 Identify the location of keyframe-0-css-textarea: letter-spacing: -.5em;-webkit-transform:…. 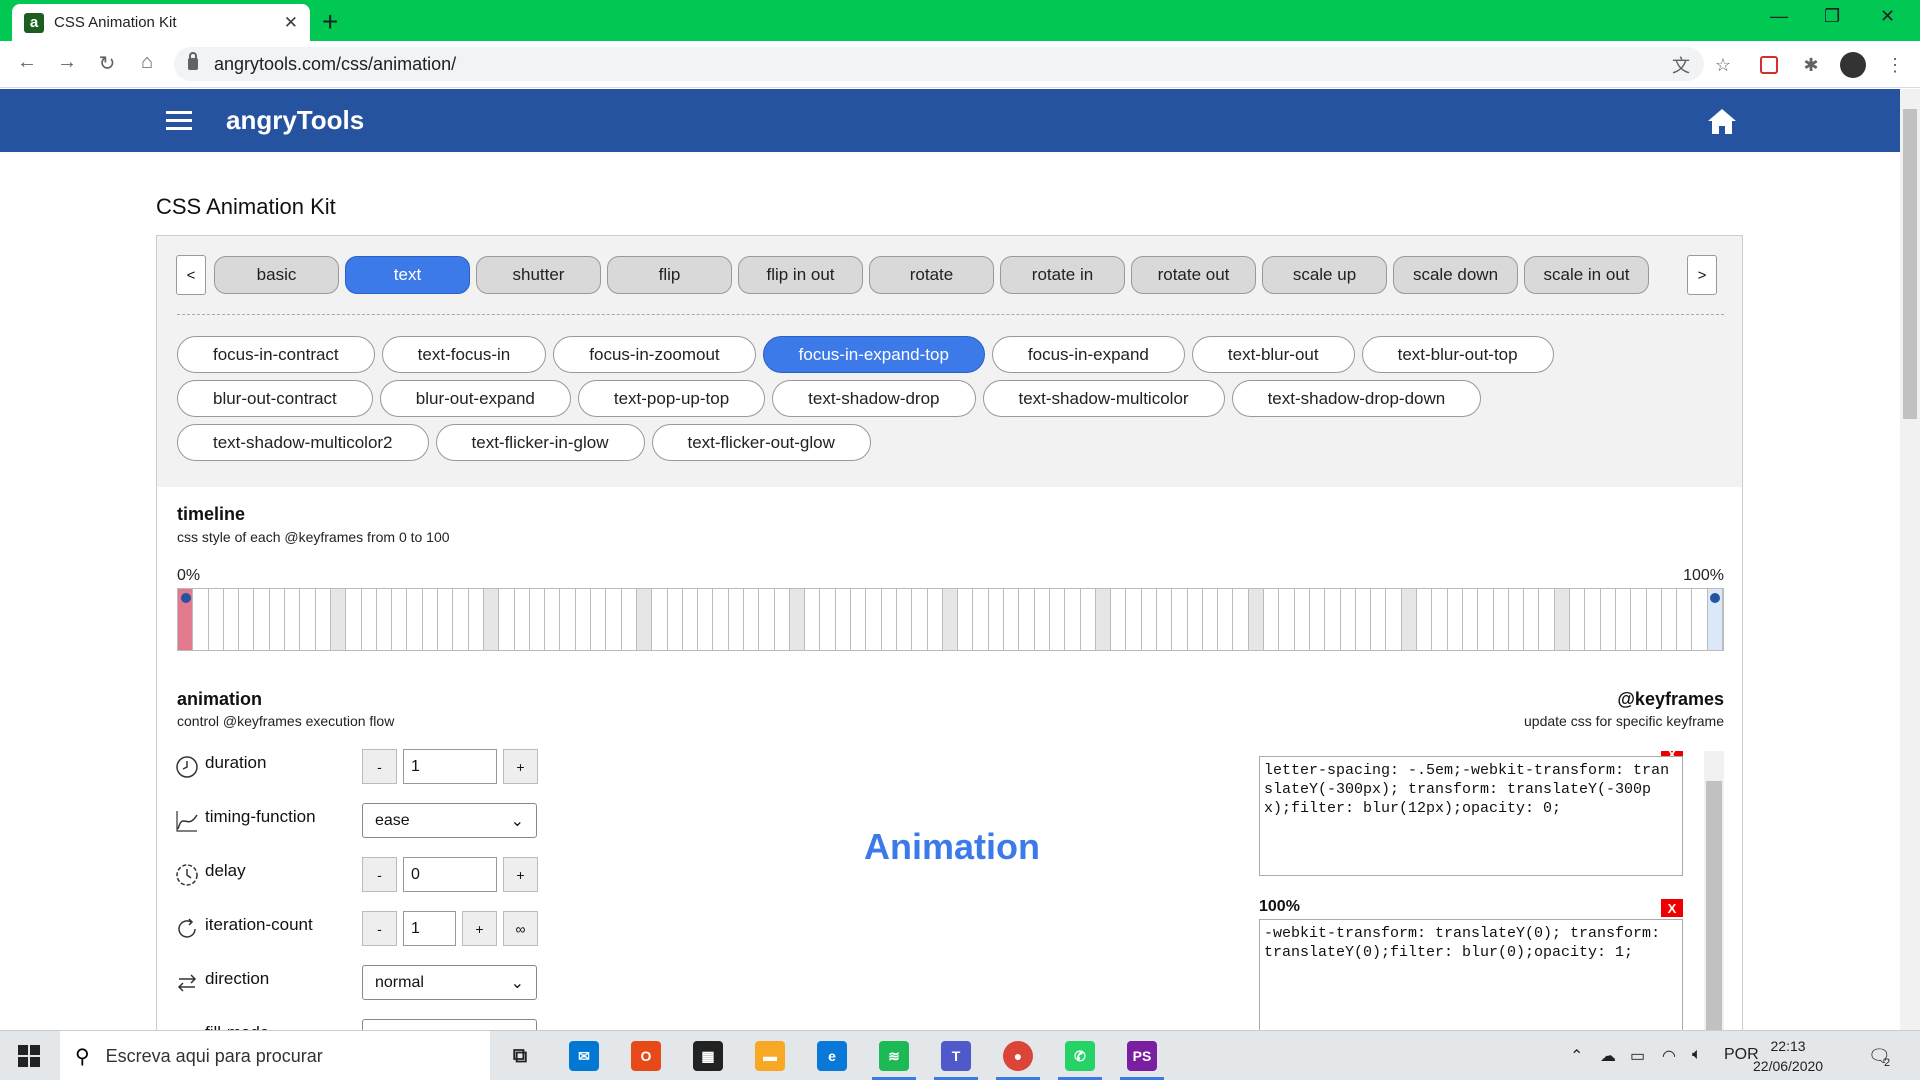
(1471, 816).